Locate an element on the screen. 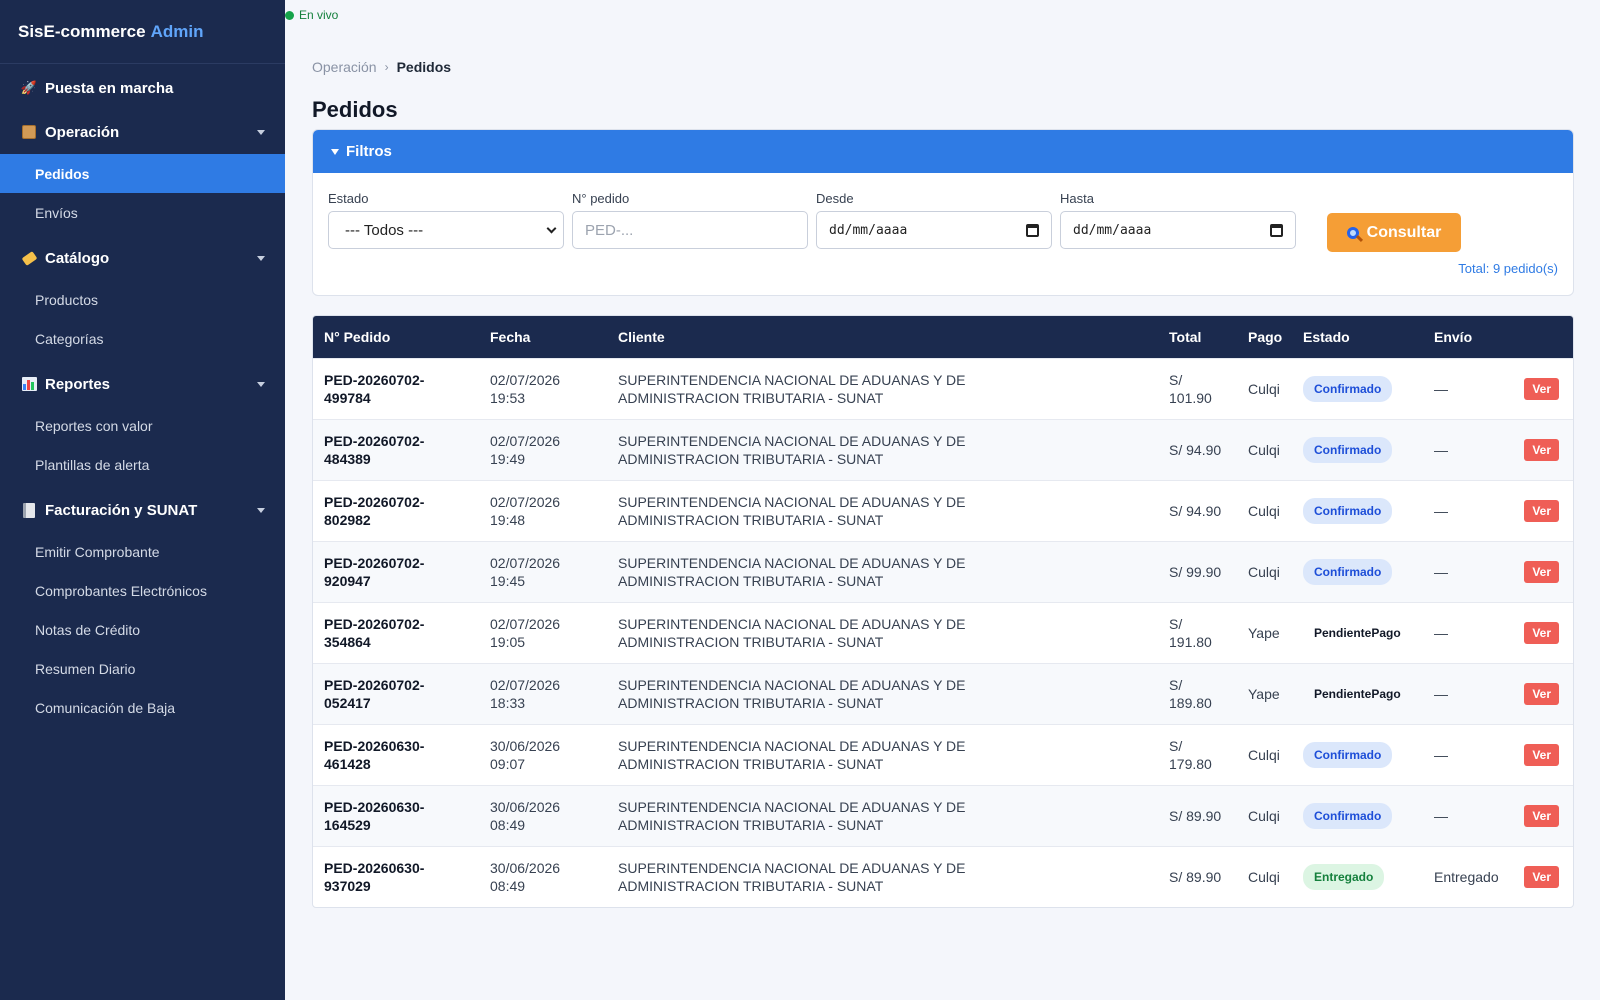 This screenshot has height=1000, width=1600. live-label: En vivo is located at coordinates (319, 15).